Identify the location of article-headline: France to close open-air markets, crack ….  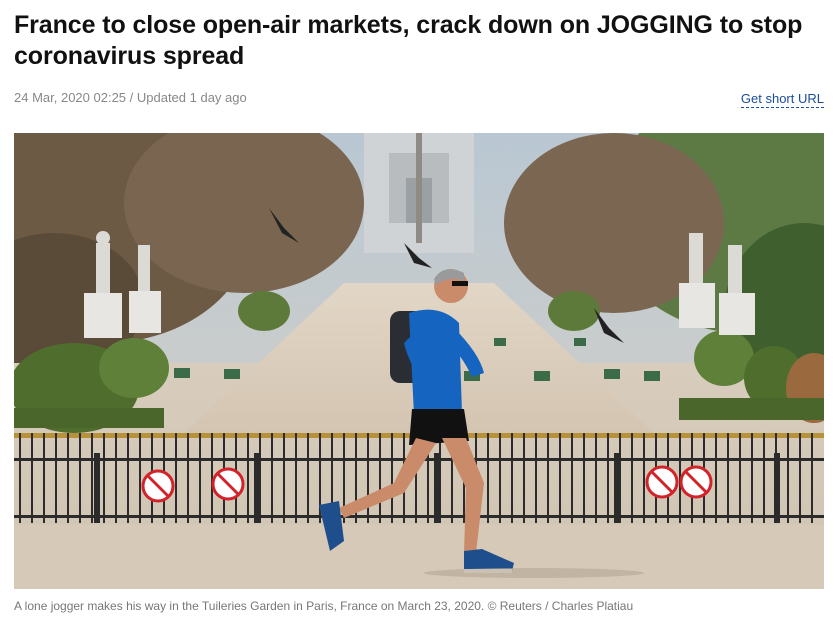
(408, 40).